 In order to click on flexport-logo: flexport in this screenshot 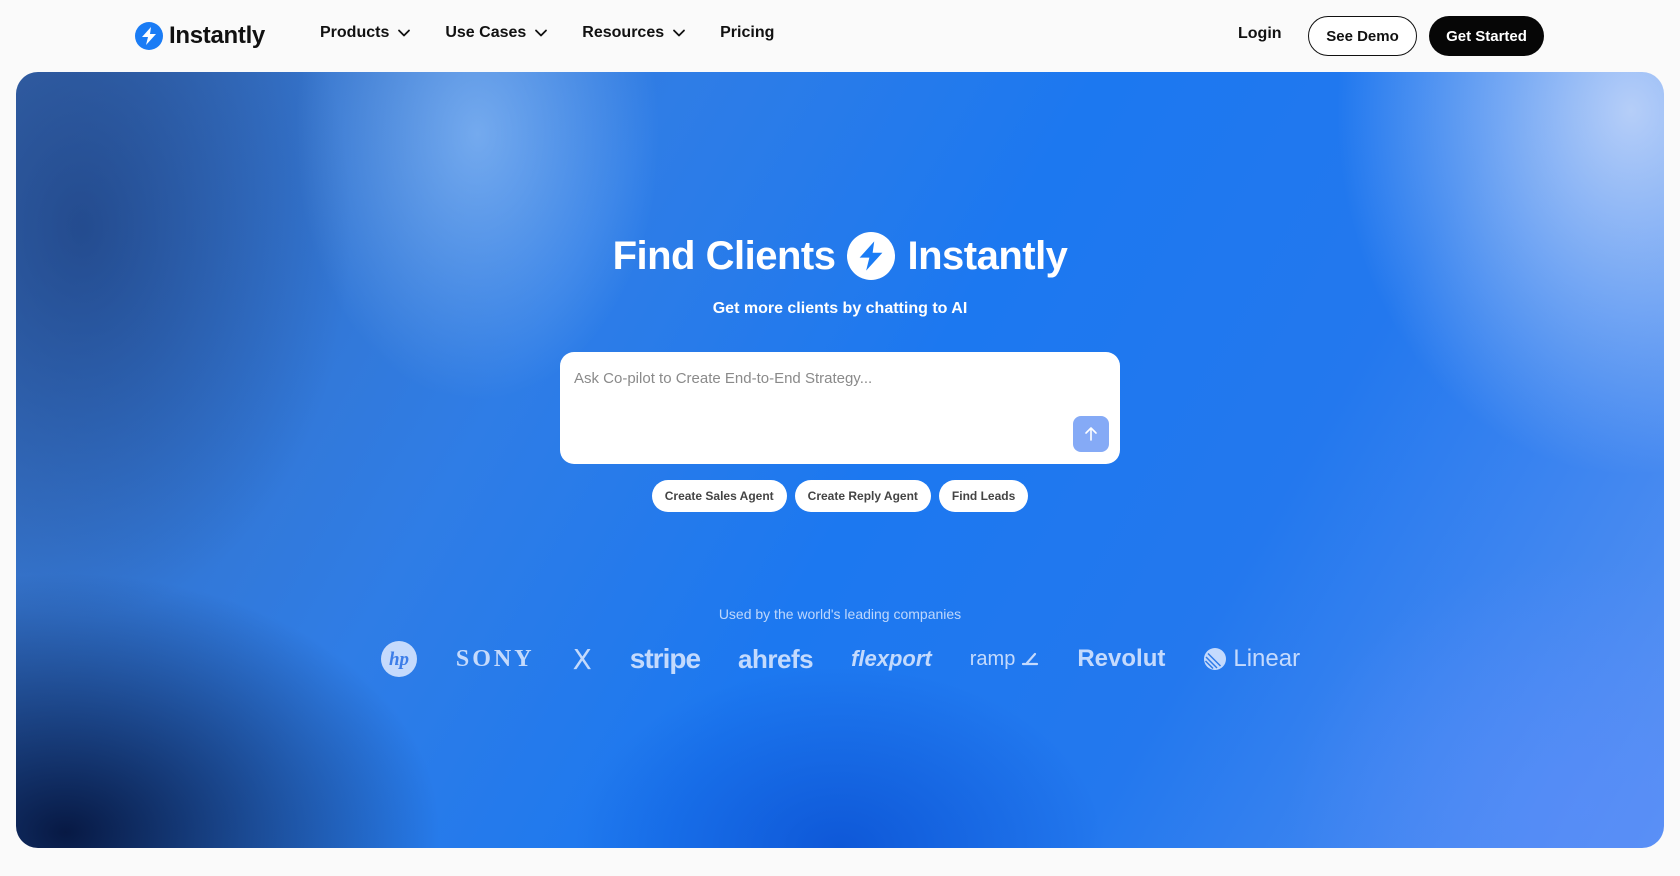, I will do `click(891, 658)`.